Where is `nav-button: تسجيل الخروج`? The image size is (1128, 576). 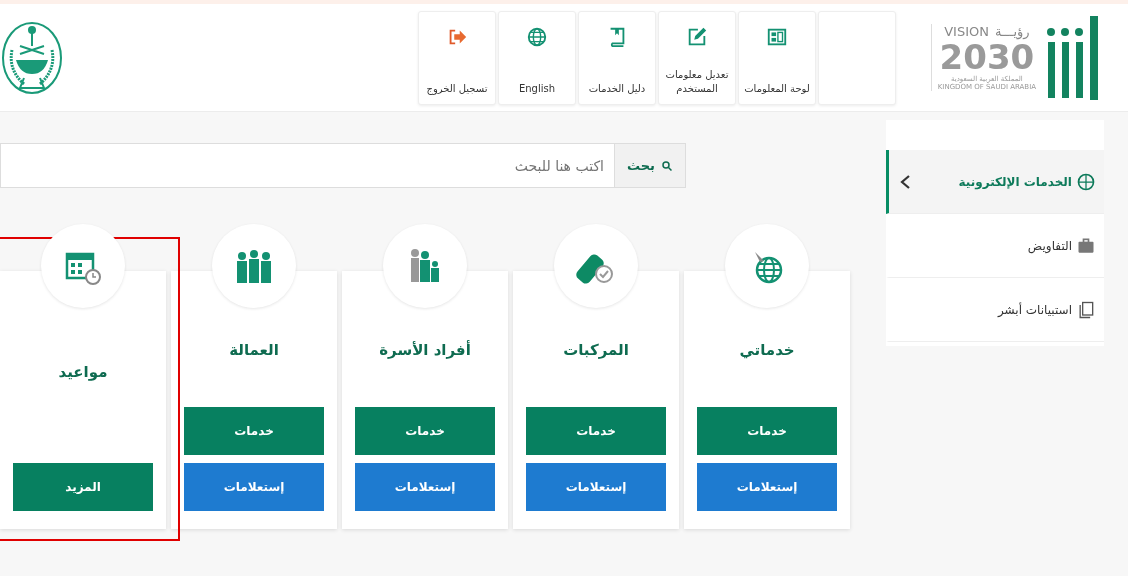
nav-button: تسجيل الخروج is located at coordinates (457, 57).